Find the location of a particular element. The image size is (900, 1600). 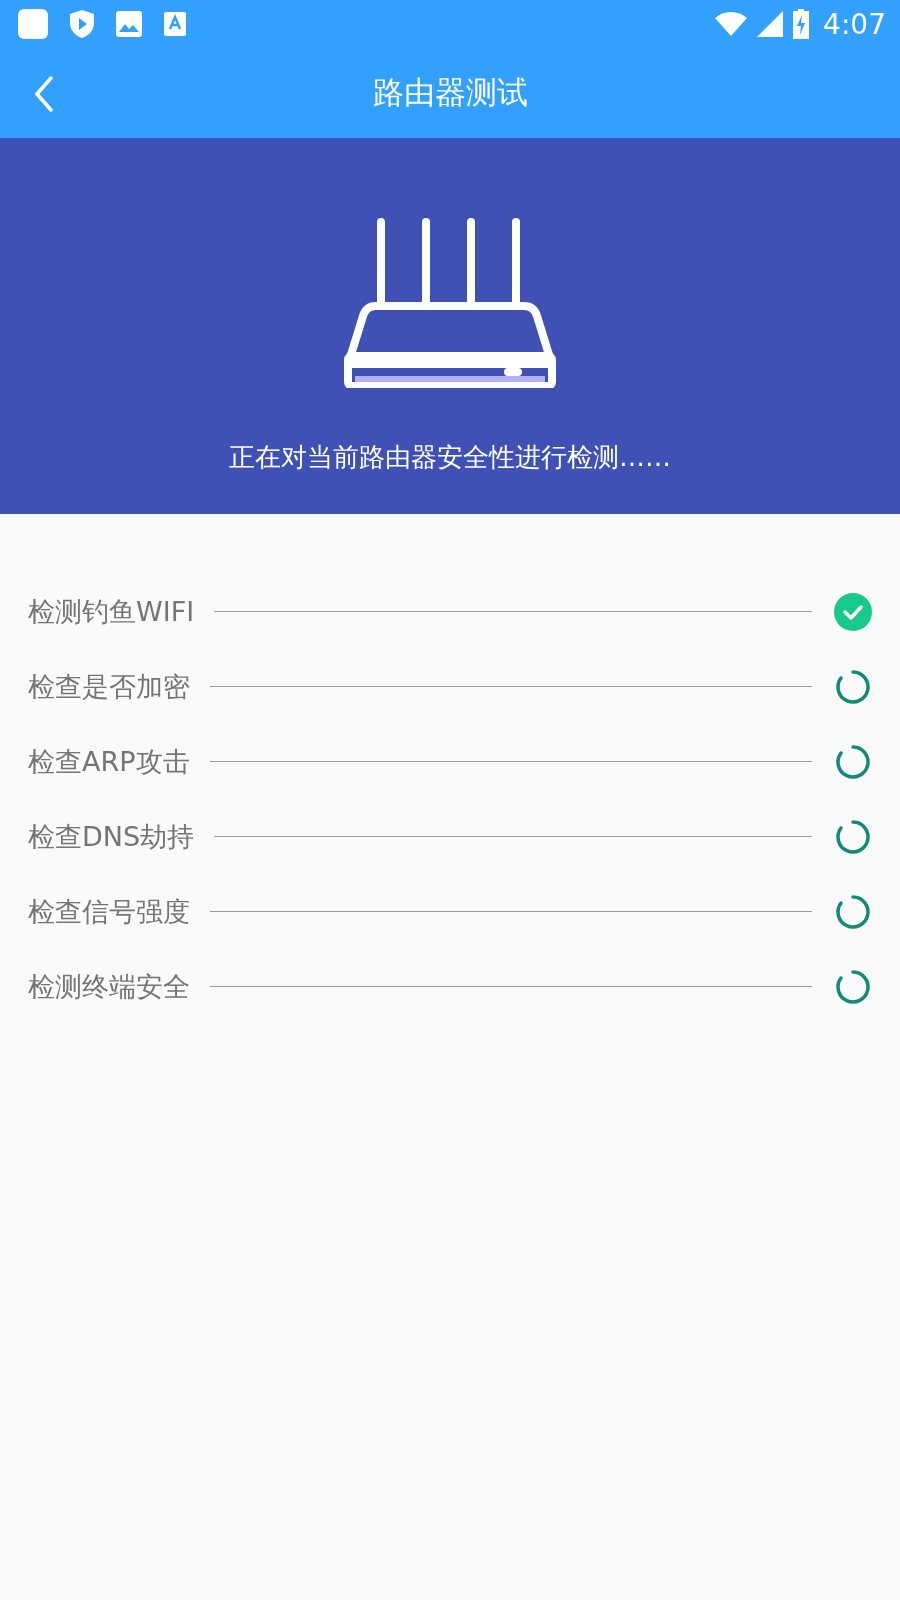

check-label: 检测钓鱼WIFI is located at coordinates (111, 611).